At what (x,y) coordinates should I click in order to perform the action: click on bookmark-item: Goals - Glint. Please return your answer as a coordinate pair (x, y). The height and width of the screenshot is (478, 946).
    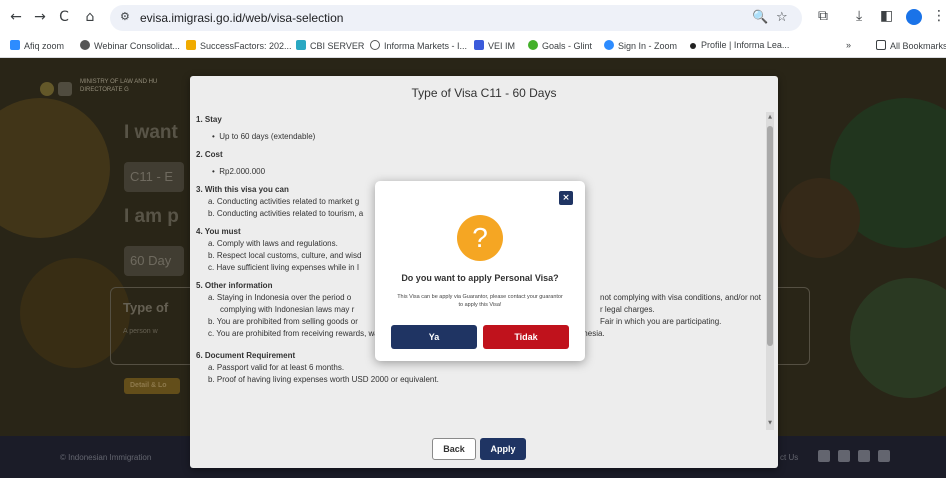
    Looking at the image, I should click on (560, 45).